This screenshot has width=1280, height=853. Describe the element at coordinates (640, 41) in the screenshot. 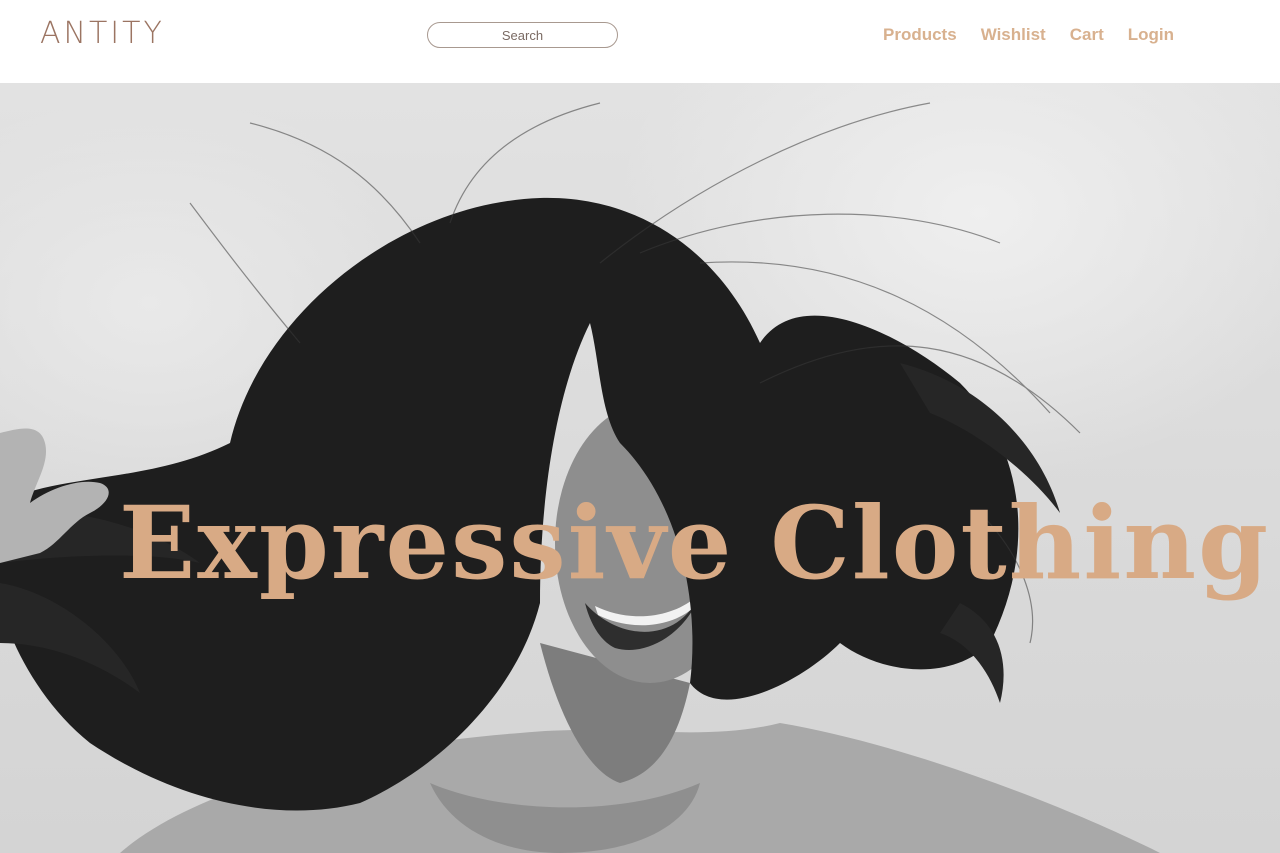

I see `site-header: ANTITY Products Wishlist Cart Login` at that location.